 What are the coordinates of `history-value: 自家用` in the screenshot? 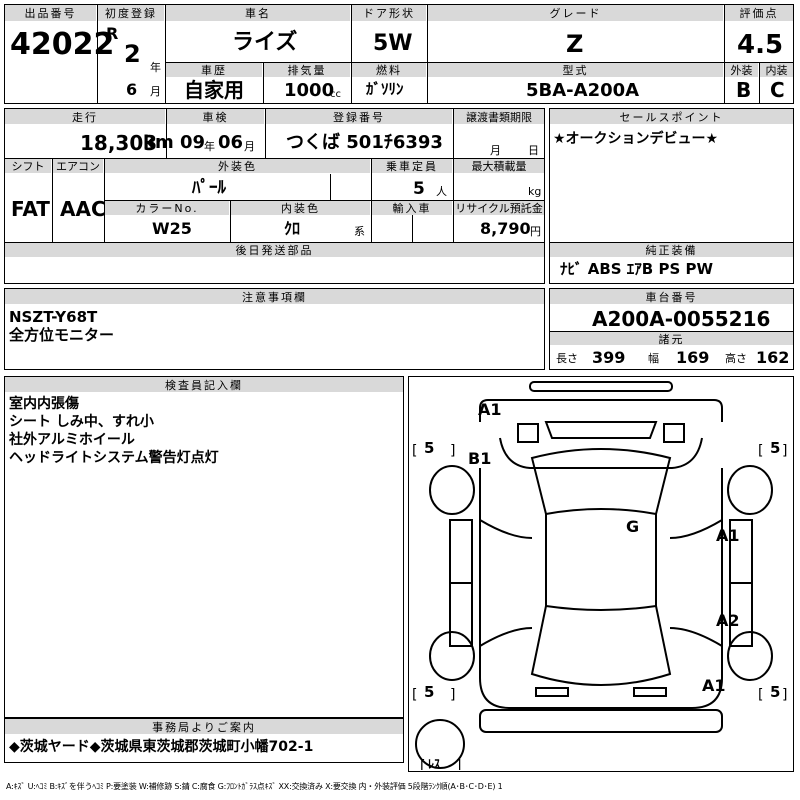 It's located at (214, 90).